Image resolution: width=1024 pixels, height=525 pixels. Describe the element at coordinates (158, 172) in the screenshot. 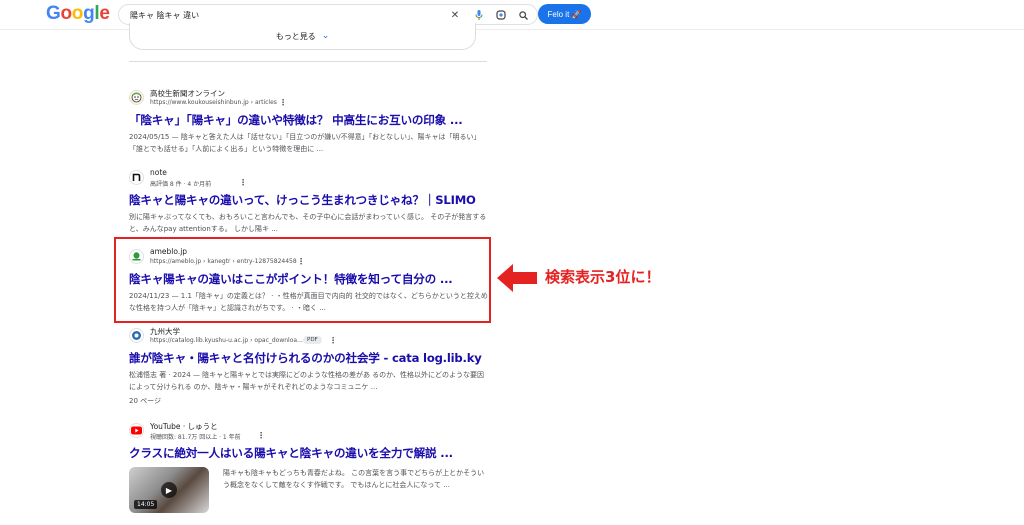

I see `site-name: note` at that location.